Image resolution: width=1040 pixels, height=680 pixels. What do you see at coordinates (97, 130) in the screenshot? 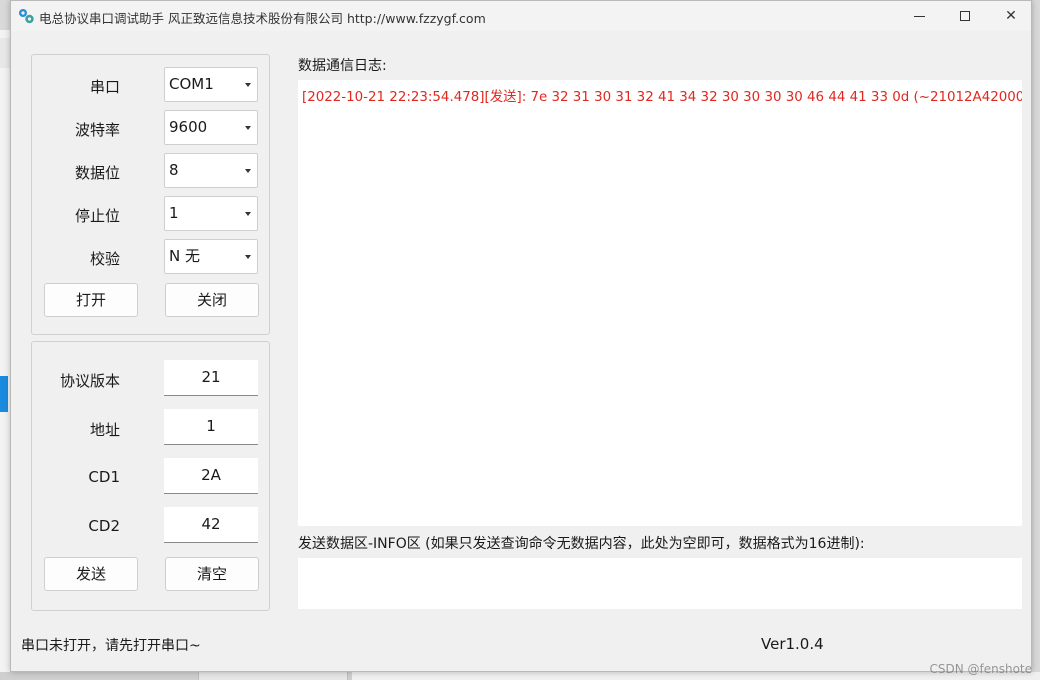
I see `baud-rate-label: 波特率` at bounding box center [97, 130].